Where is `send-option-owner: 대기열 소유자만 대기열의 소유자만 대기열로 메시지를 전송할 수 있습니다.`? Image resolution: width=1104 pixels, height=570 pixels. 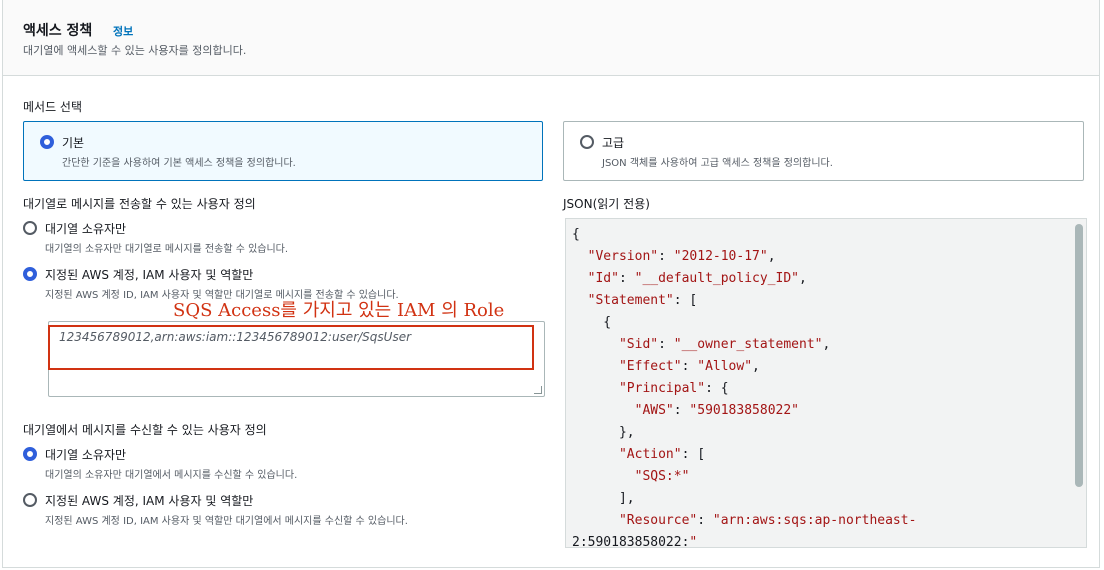
send-option-owner: 대기열 소유자만 대기열의 소유자만 대기열로 메시지를 전송할 수 있습니다. is located at coordinates (283, 238).